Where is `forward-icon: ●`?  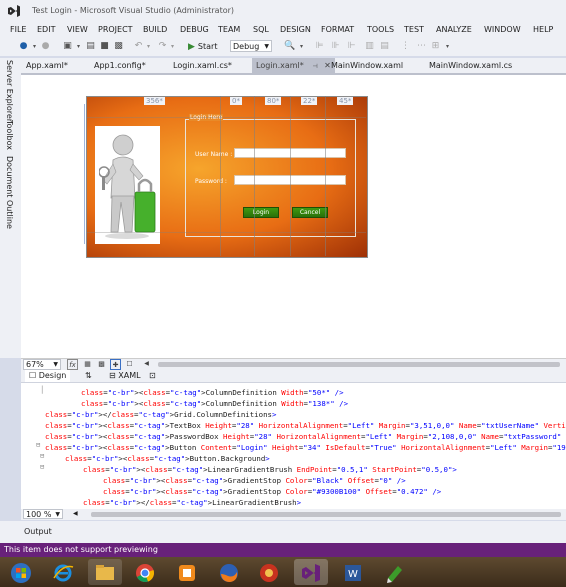
forward-icon: ● is located at coordinates (45, 46).